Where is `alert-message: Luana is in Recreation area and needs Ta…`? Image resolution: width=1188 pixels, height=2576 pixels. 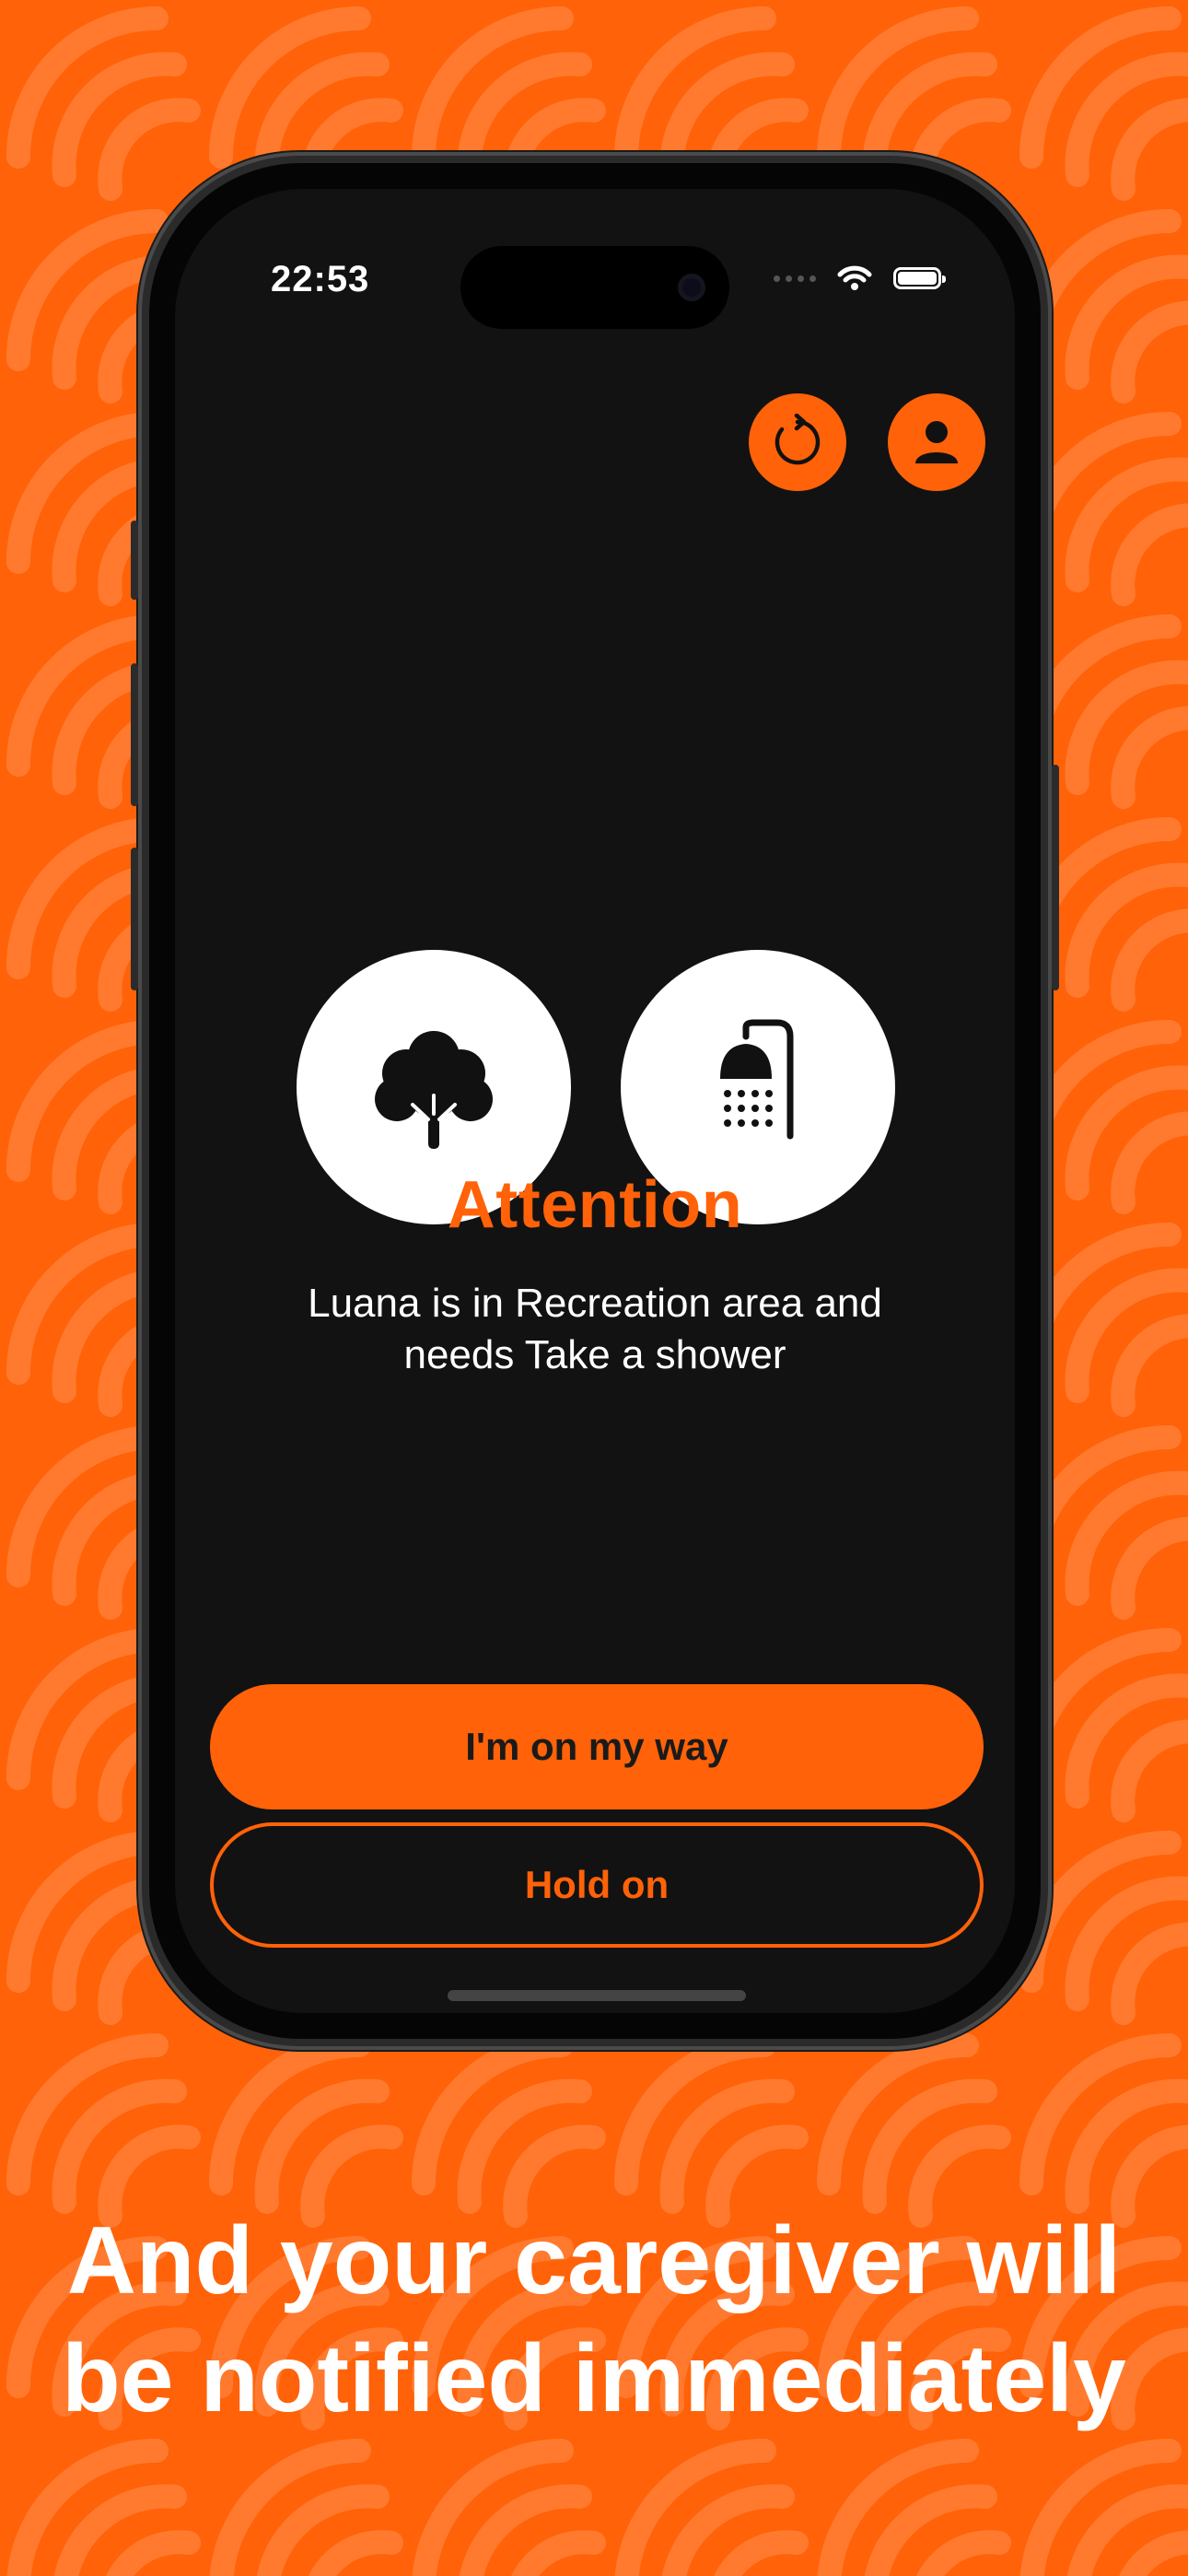 alert-message: Luana is in Recreation area and needs Ta… is located at coordinates (595, 1329).